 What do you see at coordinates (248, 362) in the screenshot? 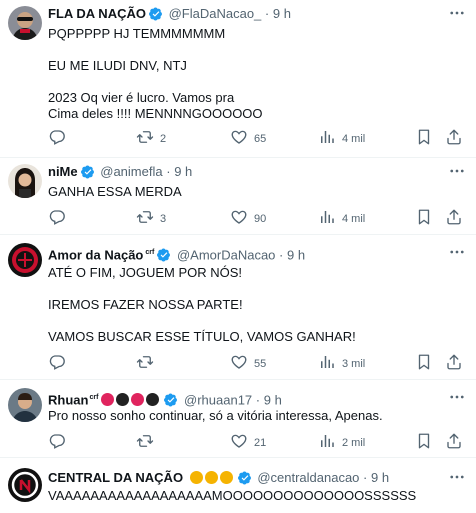
I see `like-button: 55` at bounding box center [248, 362].